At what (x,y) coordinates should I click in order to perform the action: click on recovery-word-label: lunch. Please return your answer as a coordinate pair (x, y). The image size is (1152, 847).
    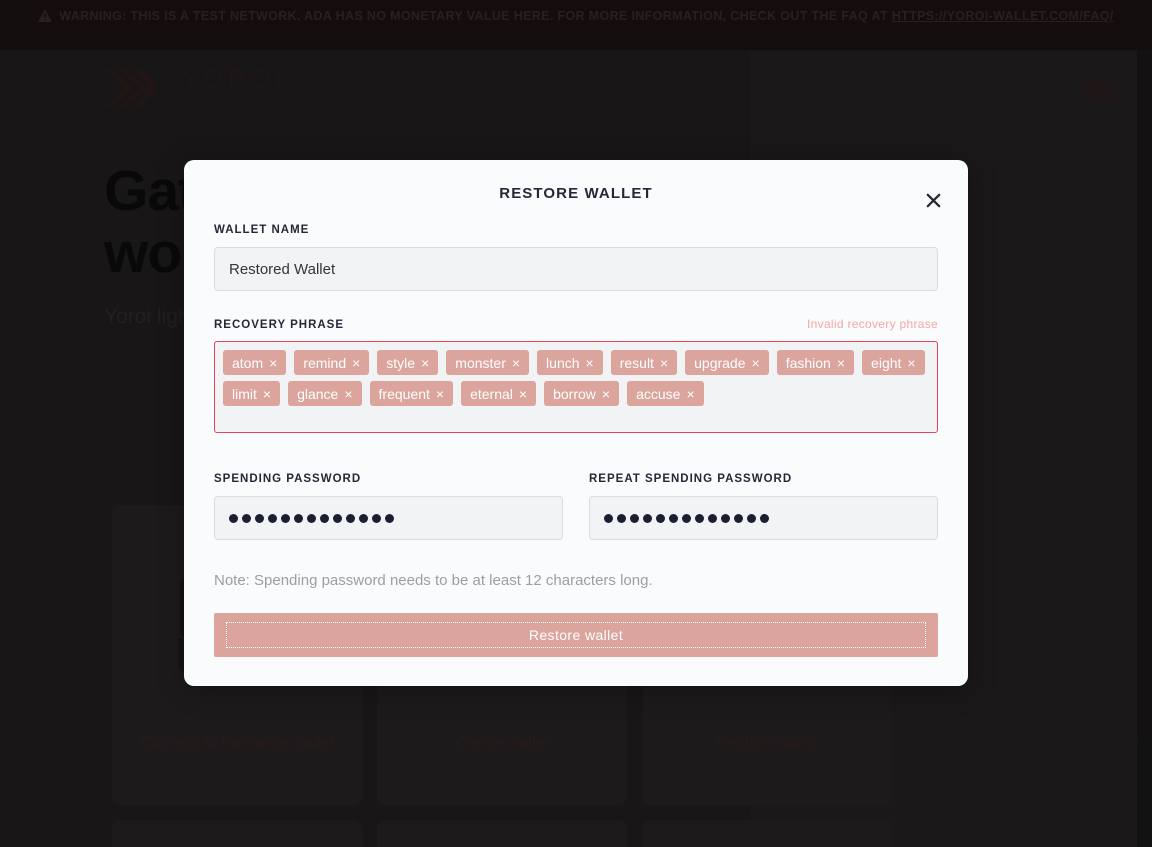
    Looking at the image, I should click on (563, 362).